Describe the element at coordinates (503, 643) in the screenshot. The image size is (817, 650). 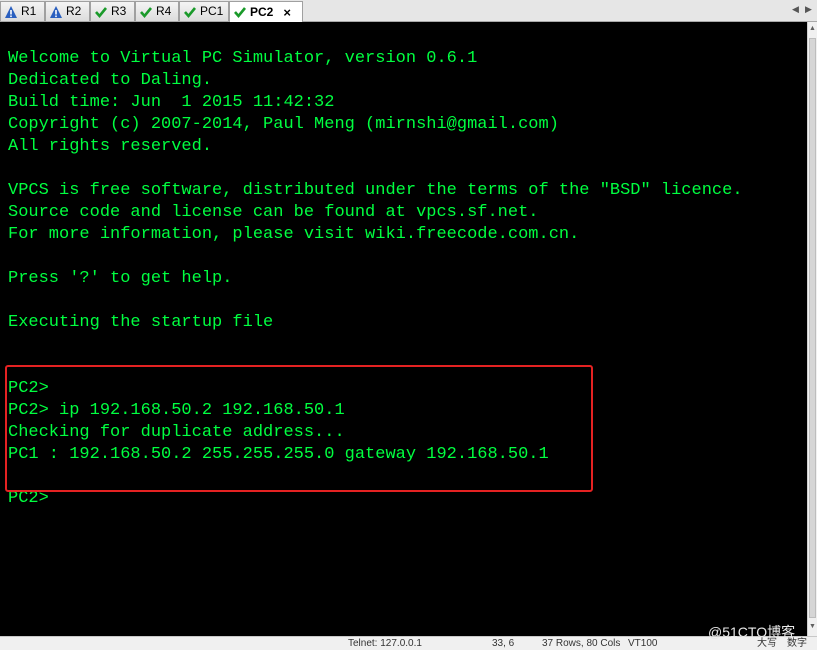
I see `status-cursor-position: 33, 6` at that location.